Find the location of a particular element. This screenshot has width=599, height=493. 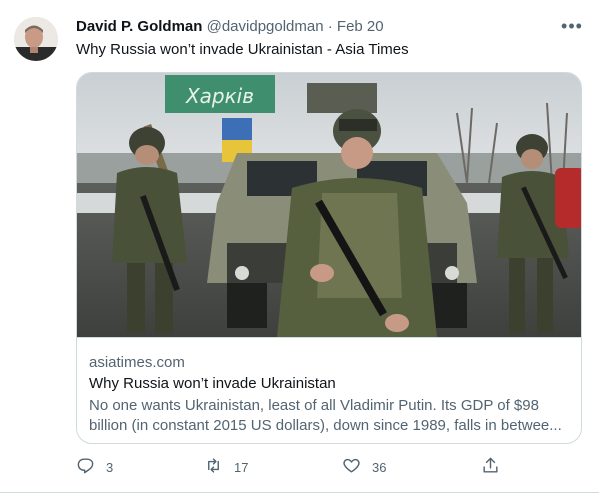

reply-count: 3 is located at coordinates (110, 467).